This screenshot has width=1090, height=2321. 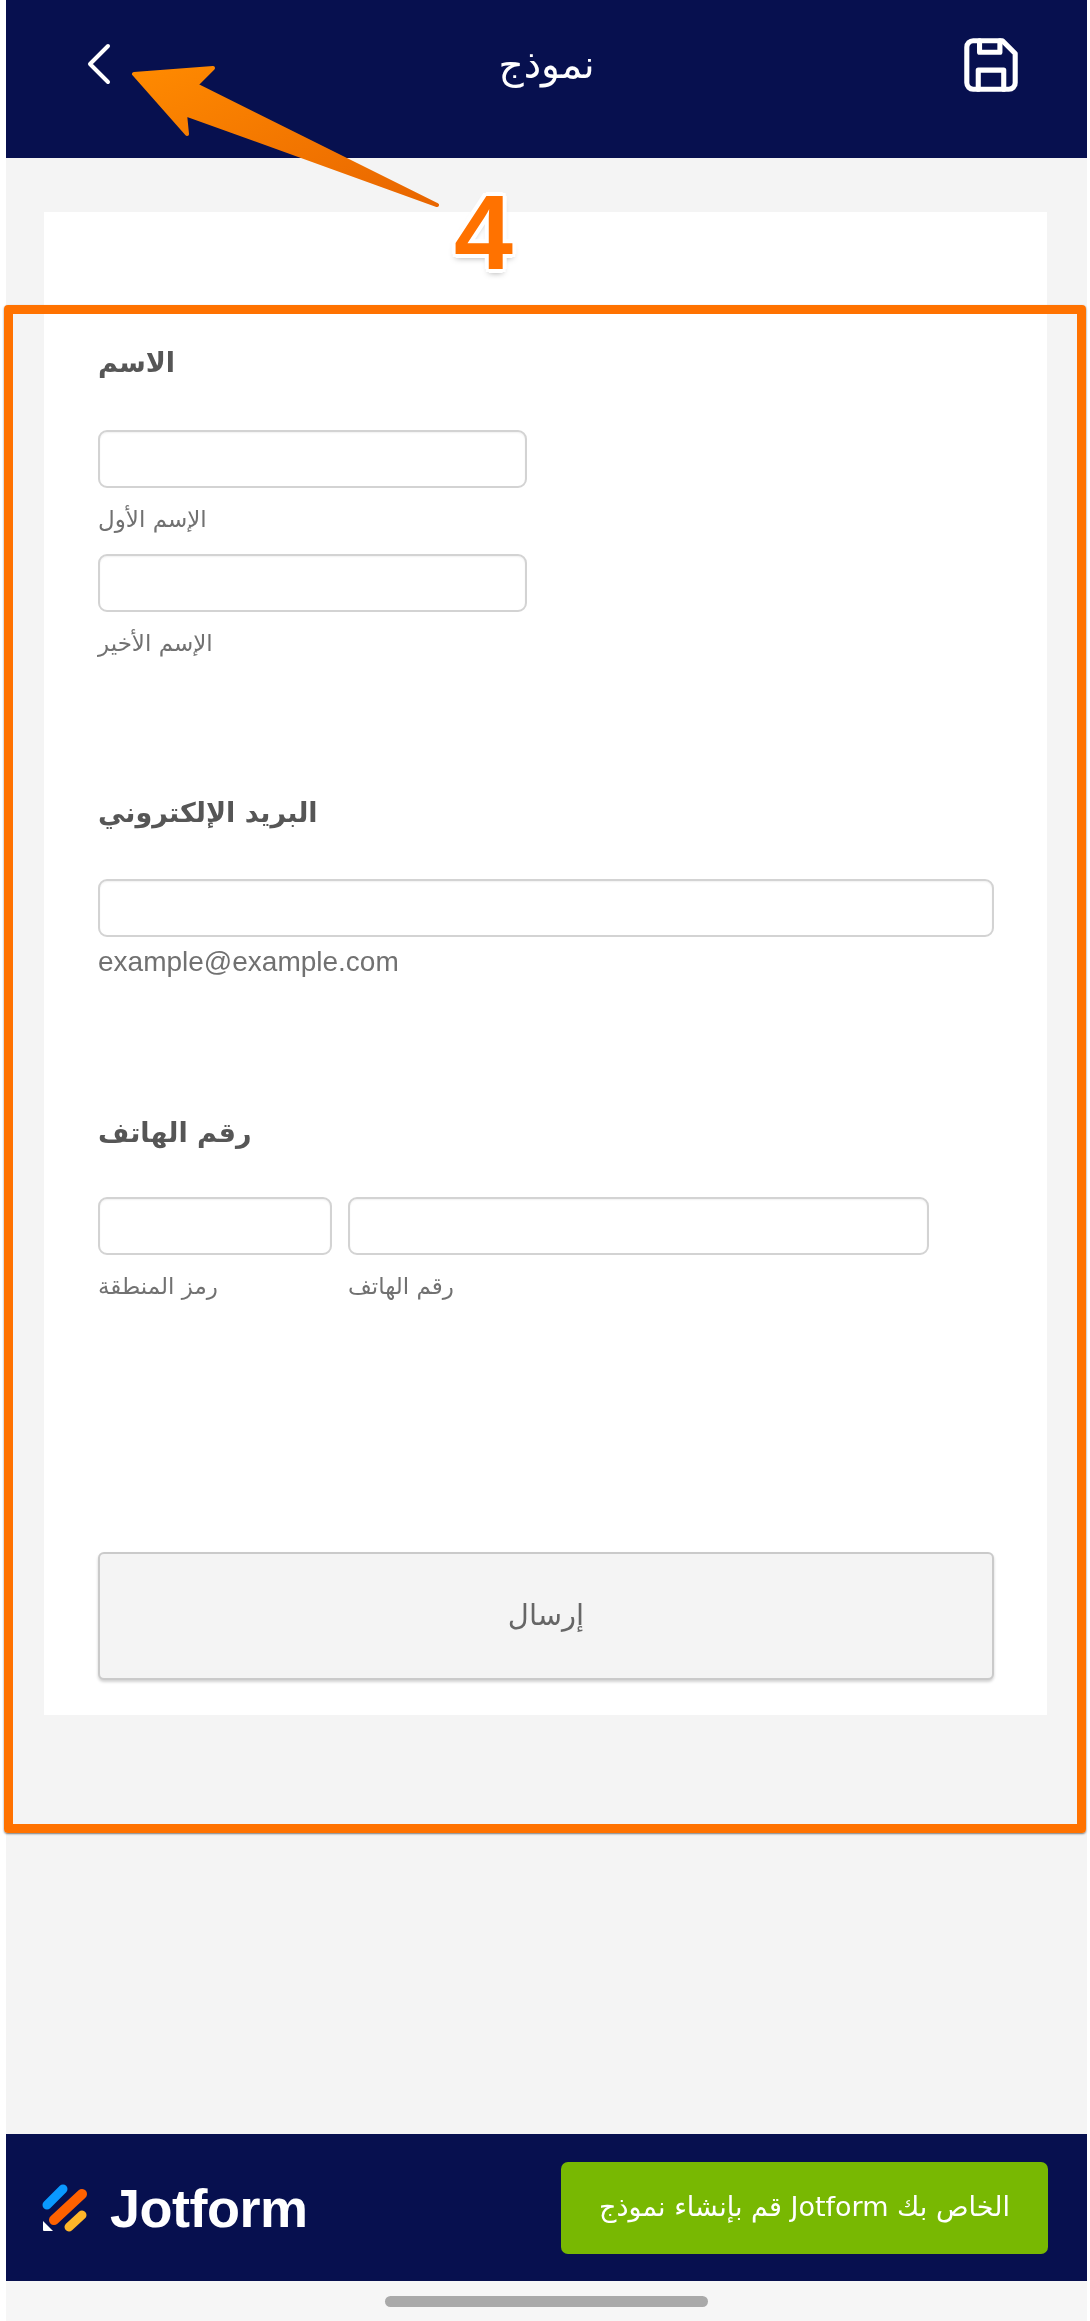 What do you see at coordinates (209, 2207) in the screenshot?
I see `logo-text: Jotform` at bounding box center [209, 2207].